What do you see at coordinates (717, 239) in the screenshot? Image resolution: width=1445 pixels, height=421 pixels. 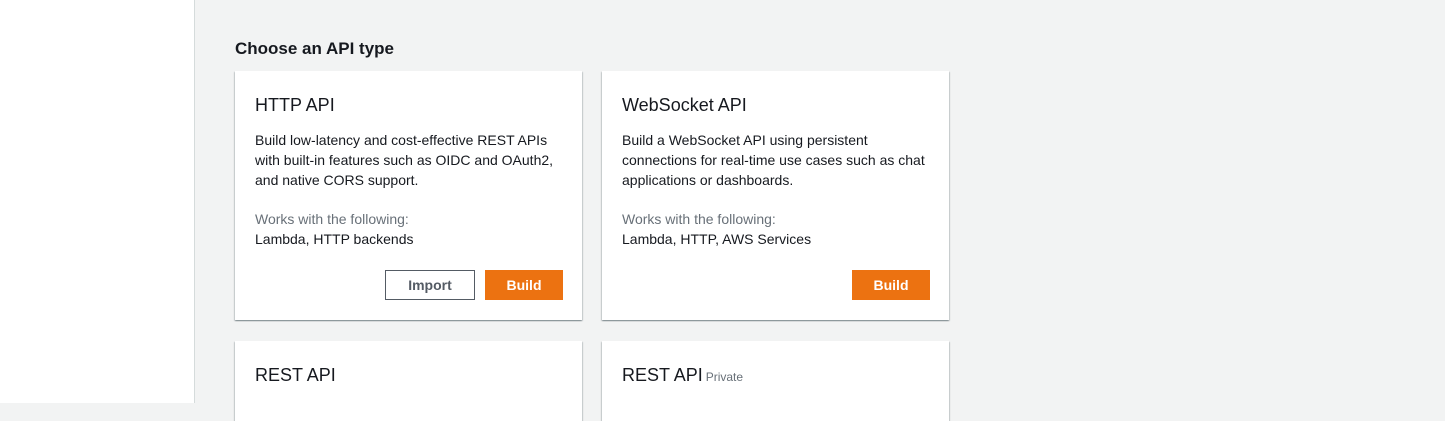 I see `works-with-value: Lambda, HTTP, AWS Services` at bounding box center [717, 239].